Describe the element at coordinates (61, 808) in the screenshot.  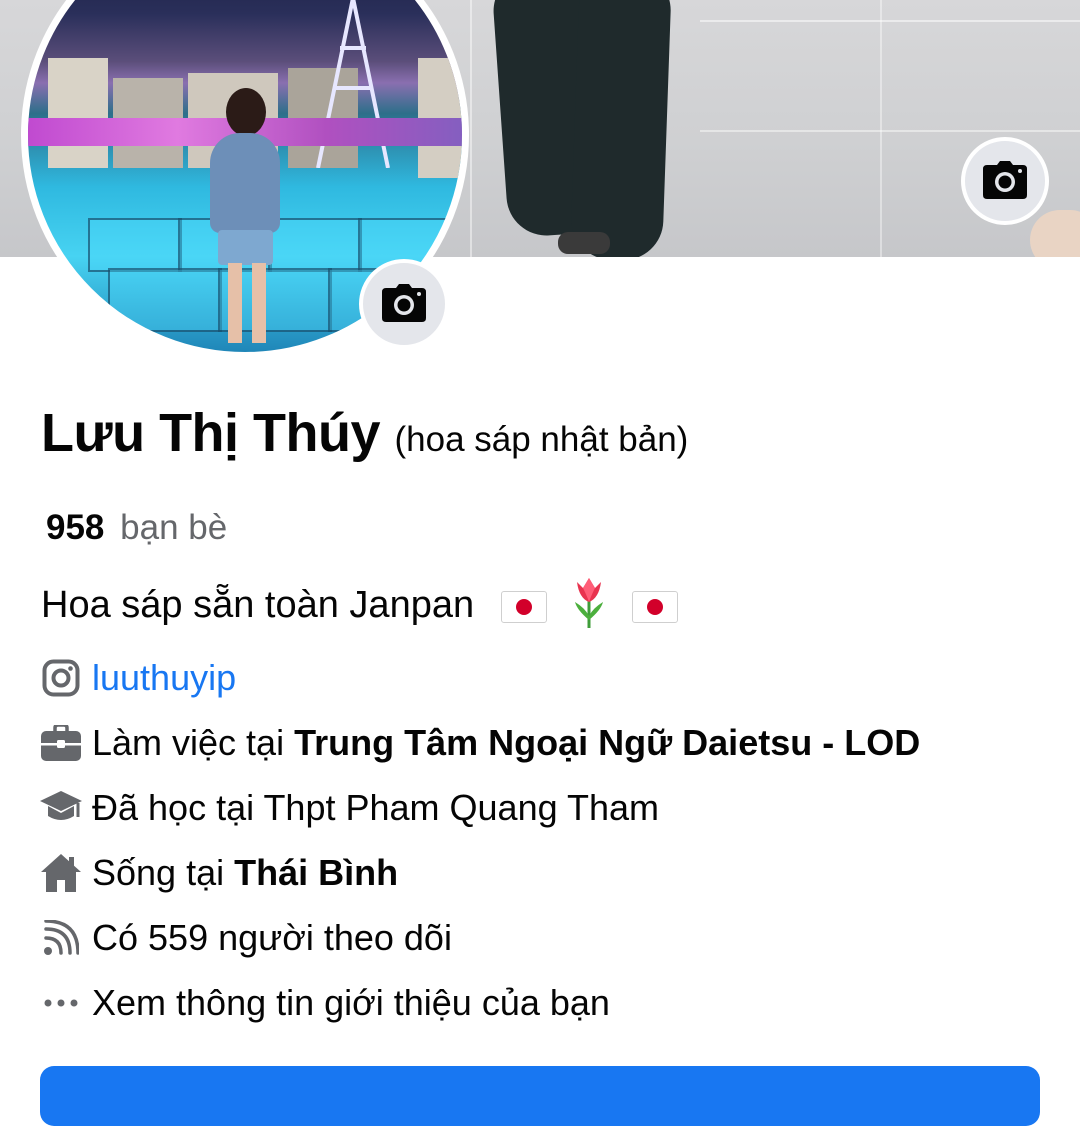
I see `graduation-cap-icon` at that location.